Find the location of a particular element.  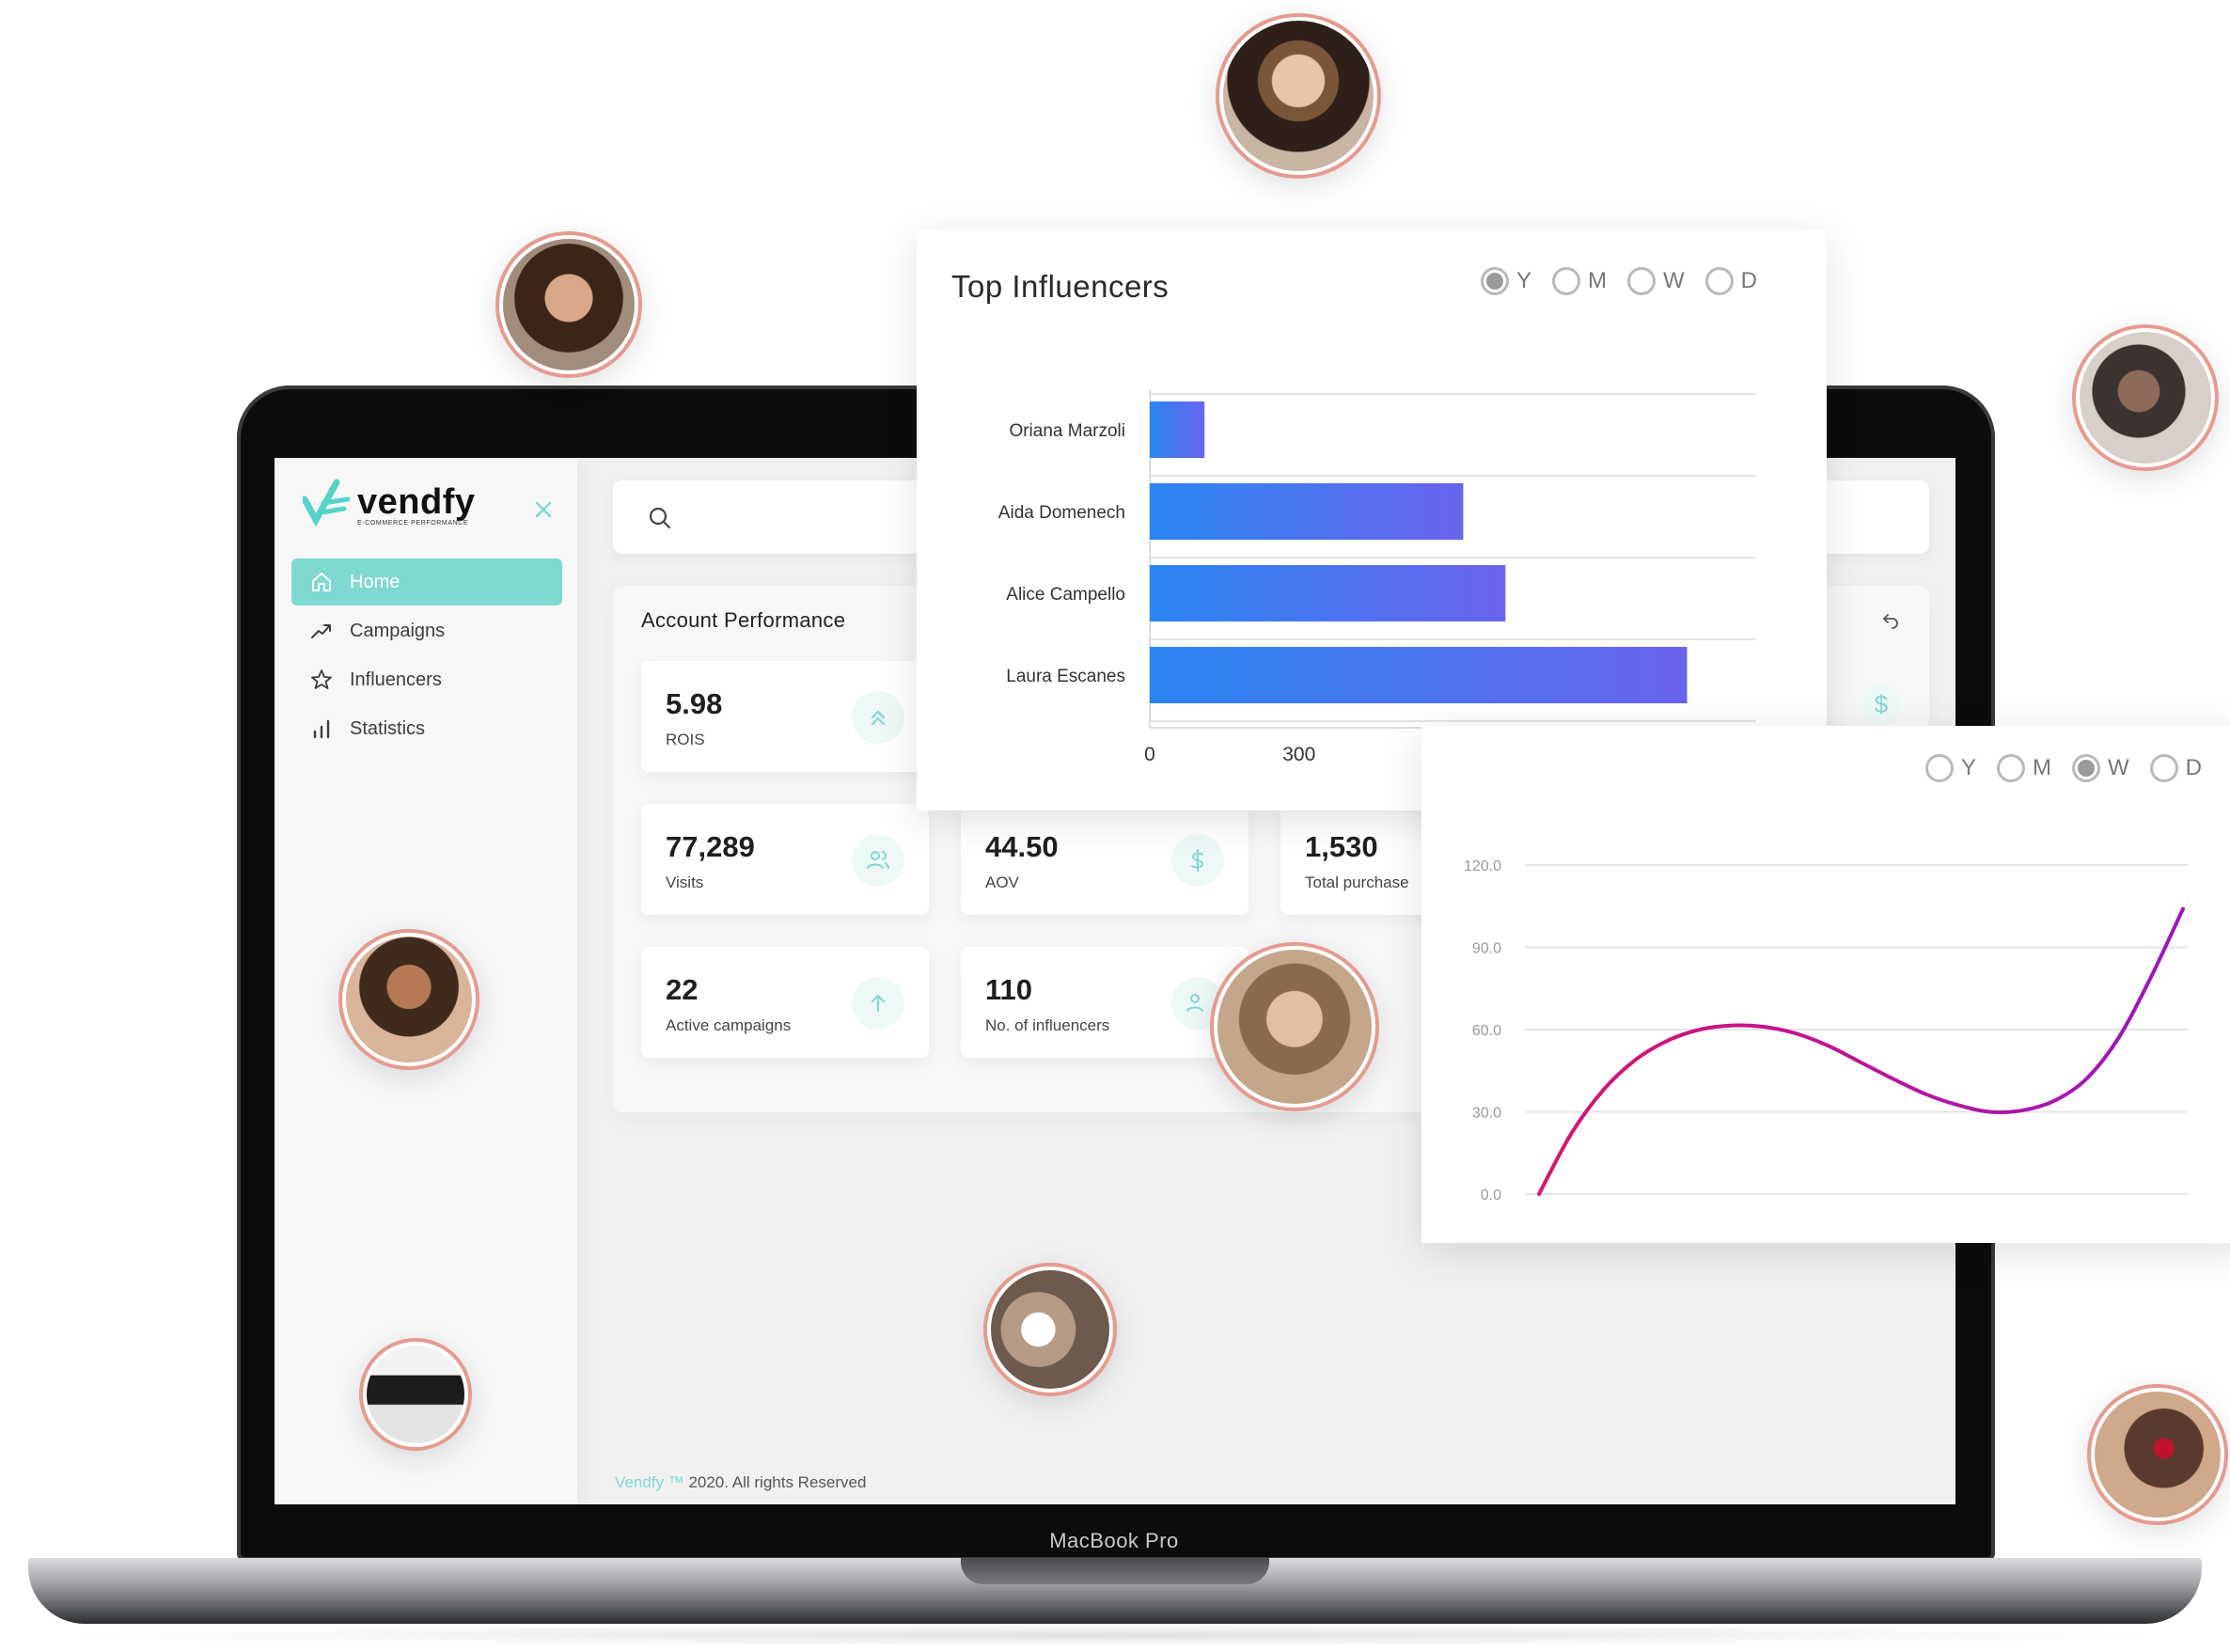

metric-card-rois: 5.98 ROIS is located at coordinates (785, 717).